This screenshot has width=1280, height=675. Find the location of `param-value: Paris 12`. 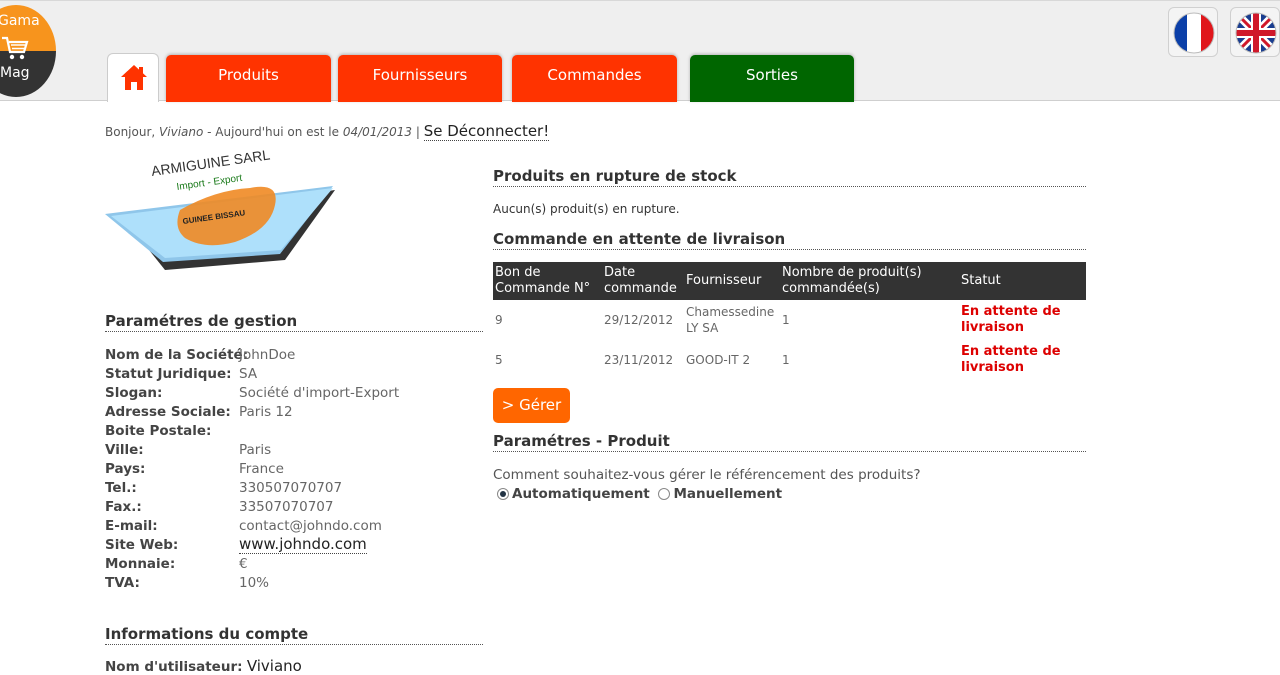

param-value: Paris 12 is located at coordinates (266, 412).